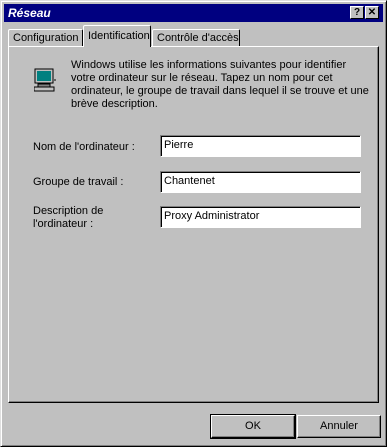 Image resolution: width=387 pixels, height=447 pixels. Describe the element at coordinates (260, 146) in the screenshot. I see `computer-name-field: Pierre` at that location.